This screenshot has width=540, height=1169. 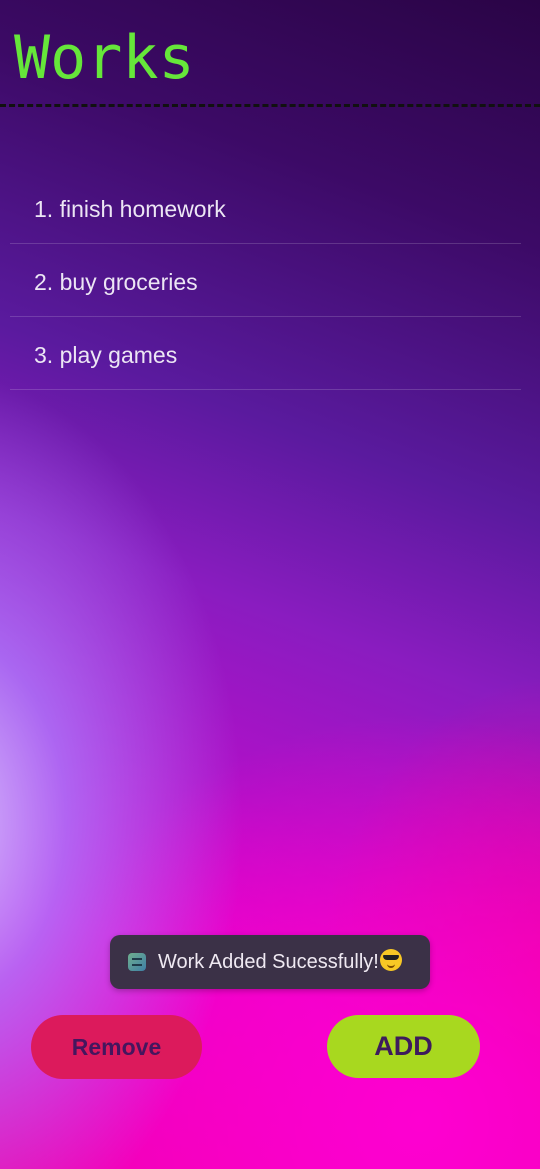 I want to click on work-item-text: 2. buy groceries, so click(x=116, y=282).